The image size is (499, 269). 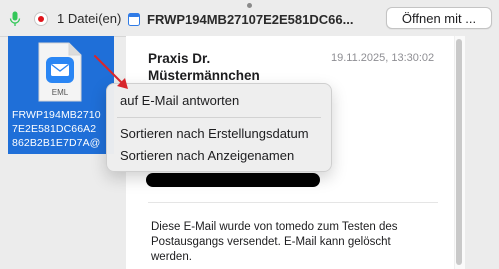 I want to click on menu-item-reply: auf E-Mail antworten, so click(x=179, y=100).